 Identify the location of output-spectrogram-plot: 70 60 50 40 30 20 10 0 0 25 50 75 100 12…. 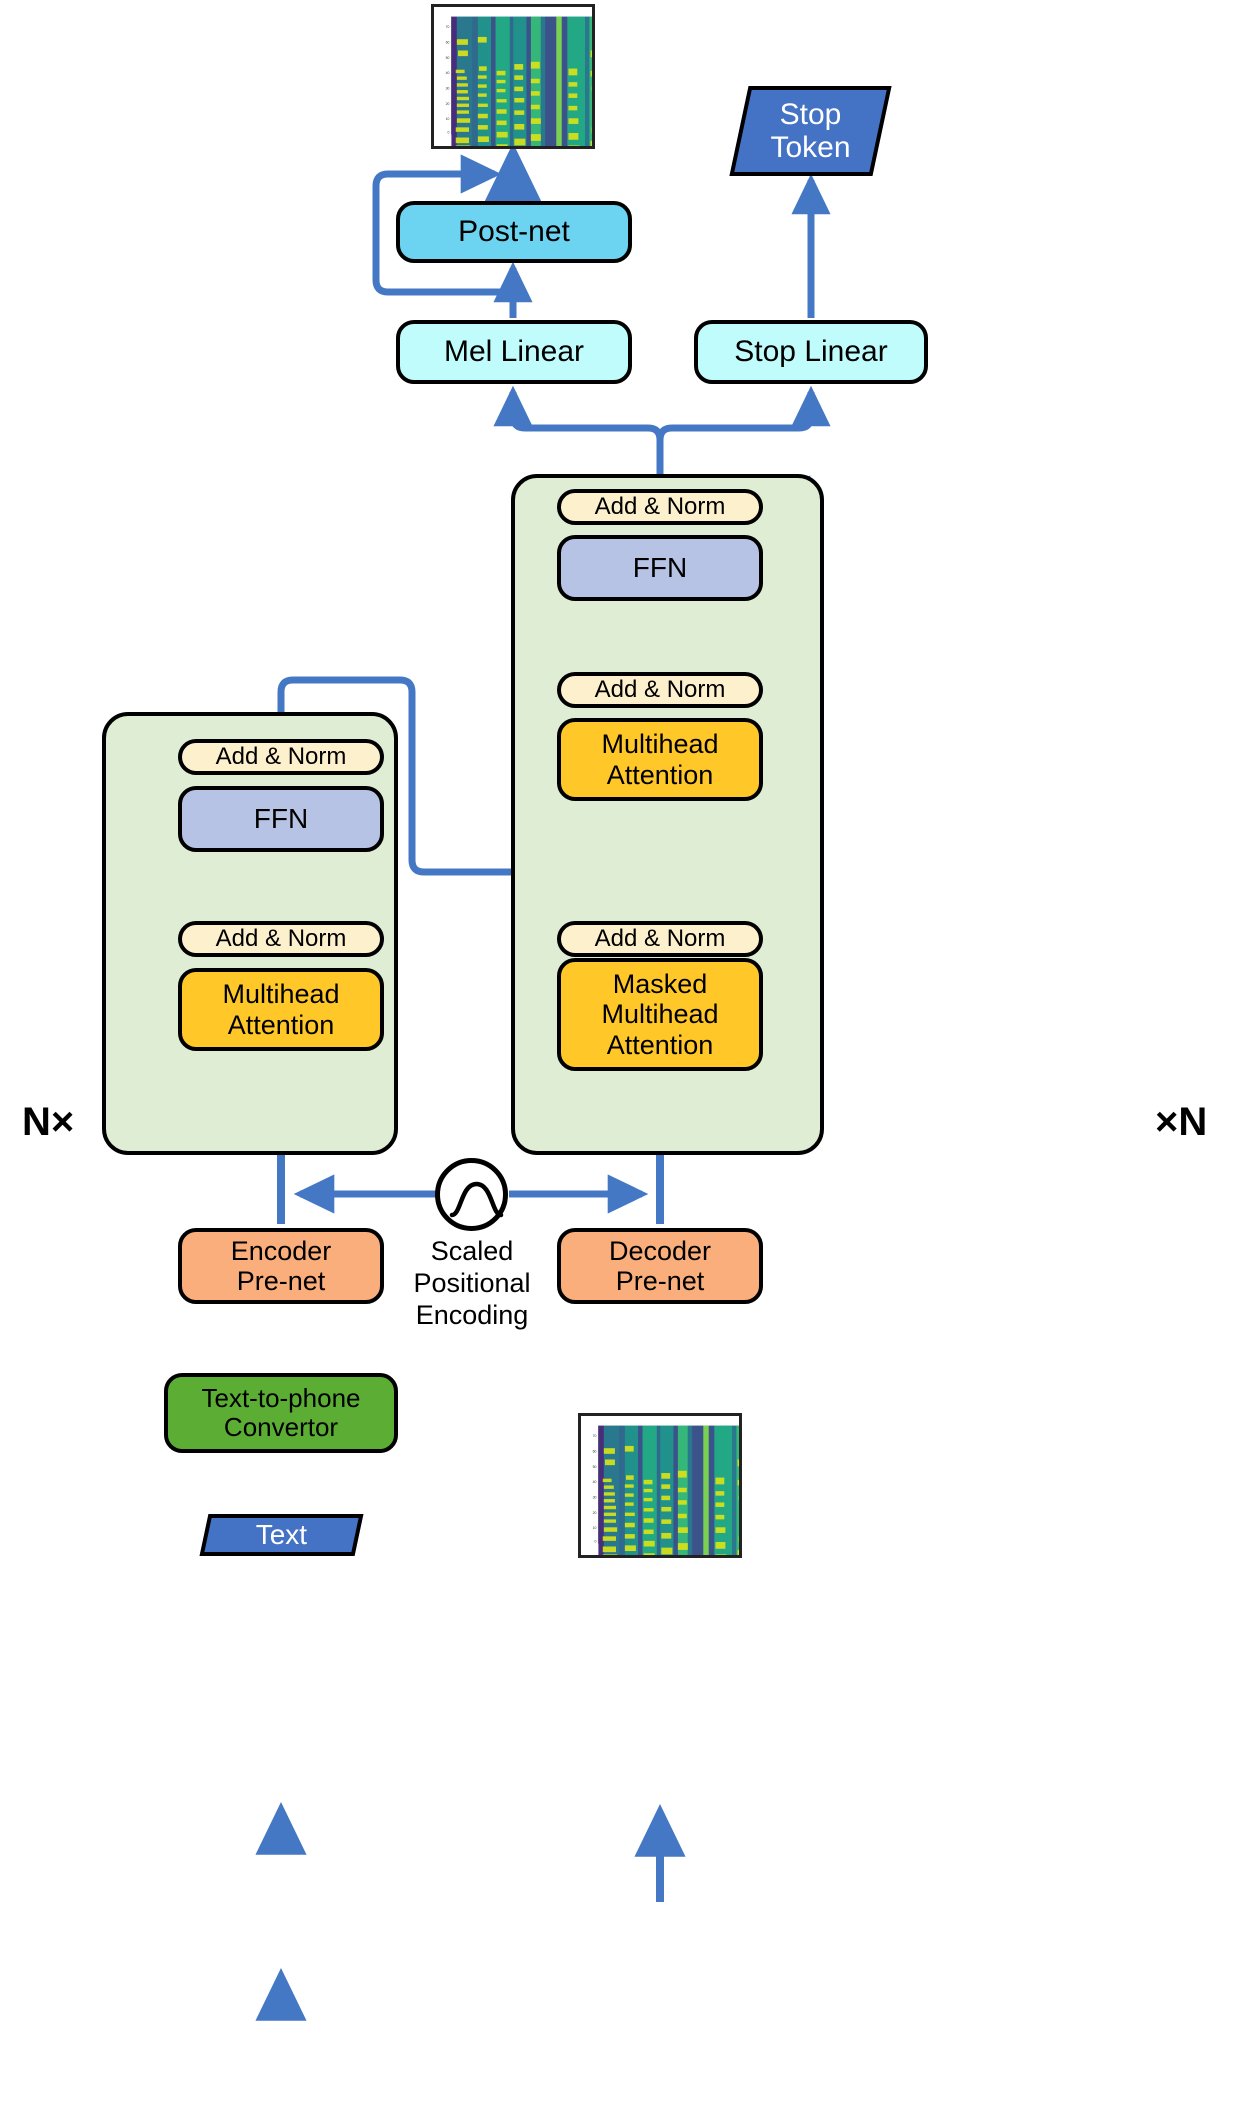
(513, 76).